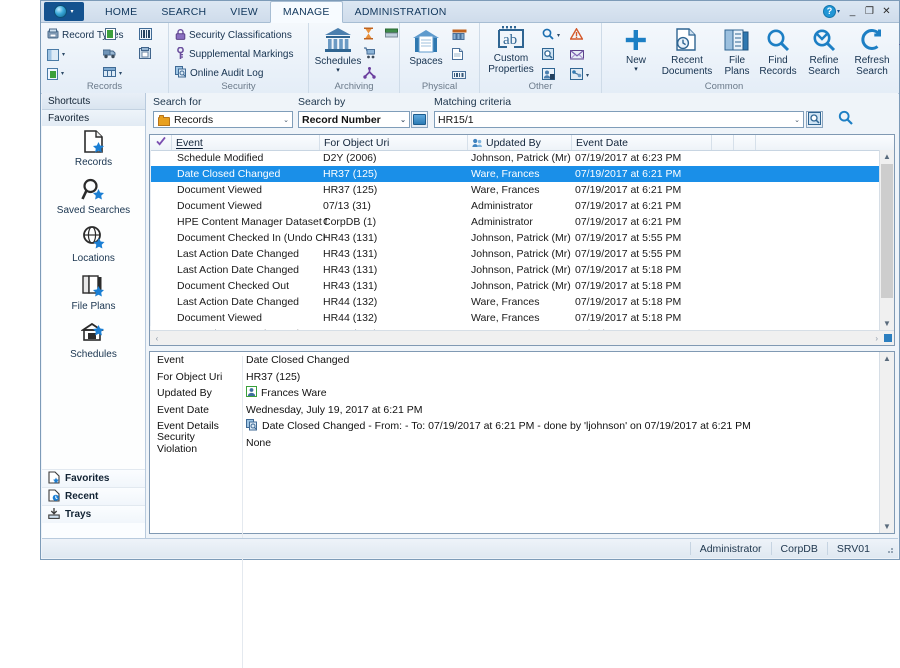  What do you see at coordinates (157, 338) in the screenshot?
I see `scroll-left-icon: ‹` at bounding box center [157, 338].